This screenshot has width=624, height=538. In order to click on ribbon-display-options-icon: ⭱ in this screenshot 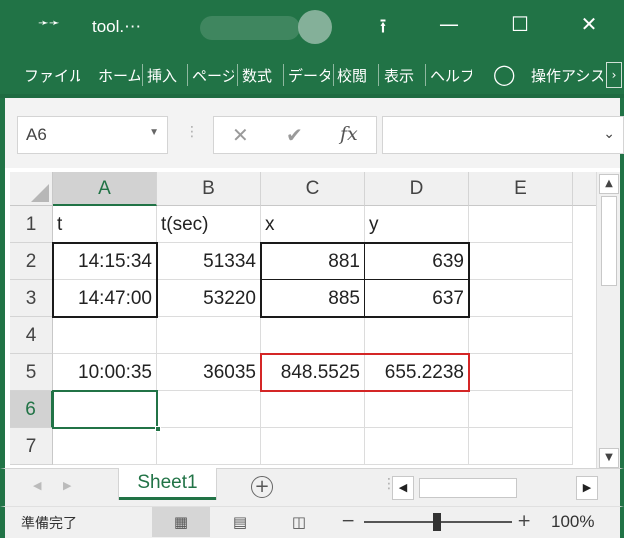, I will do `click(383, 29)`.